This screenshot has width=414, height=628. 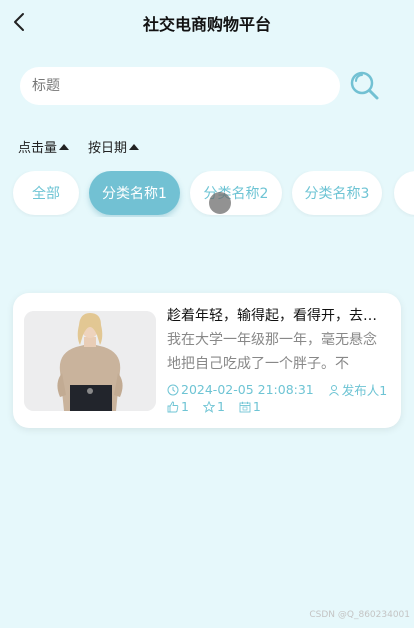 I want to click on post-stats: 1 1 1, so click(x=214, y=406).